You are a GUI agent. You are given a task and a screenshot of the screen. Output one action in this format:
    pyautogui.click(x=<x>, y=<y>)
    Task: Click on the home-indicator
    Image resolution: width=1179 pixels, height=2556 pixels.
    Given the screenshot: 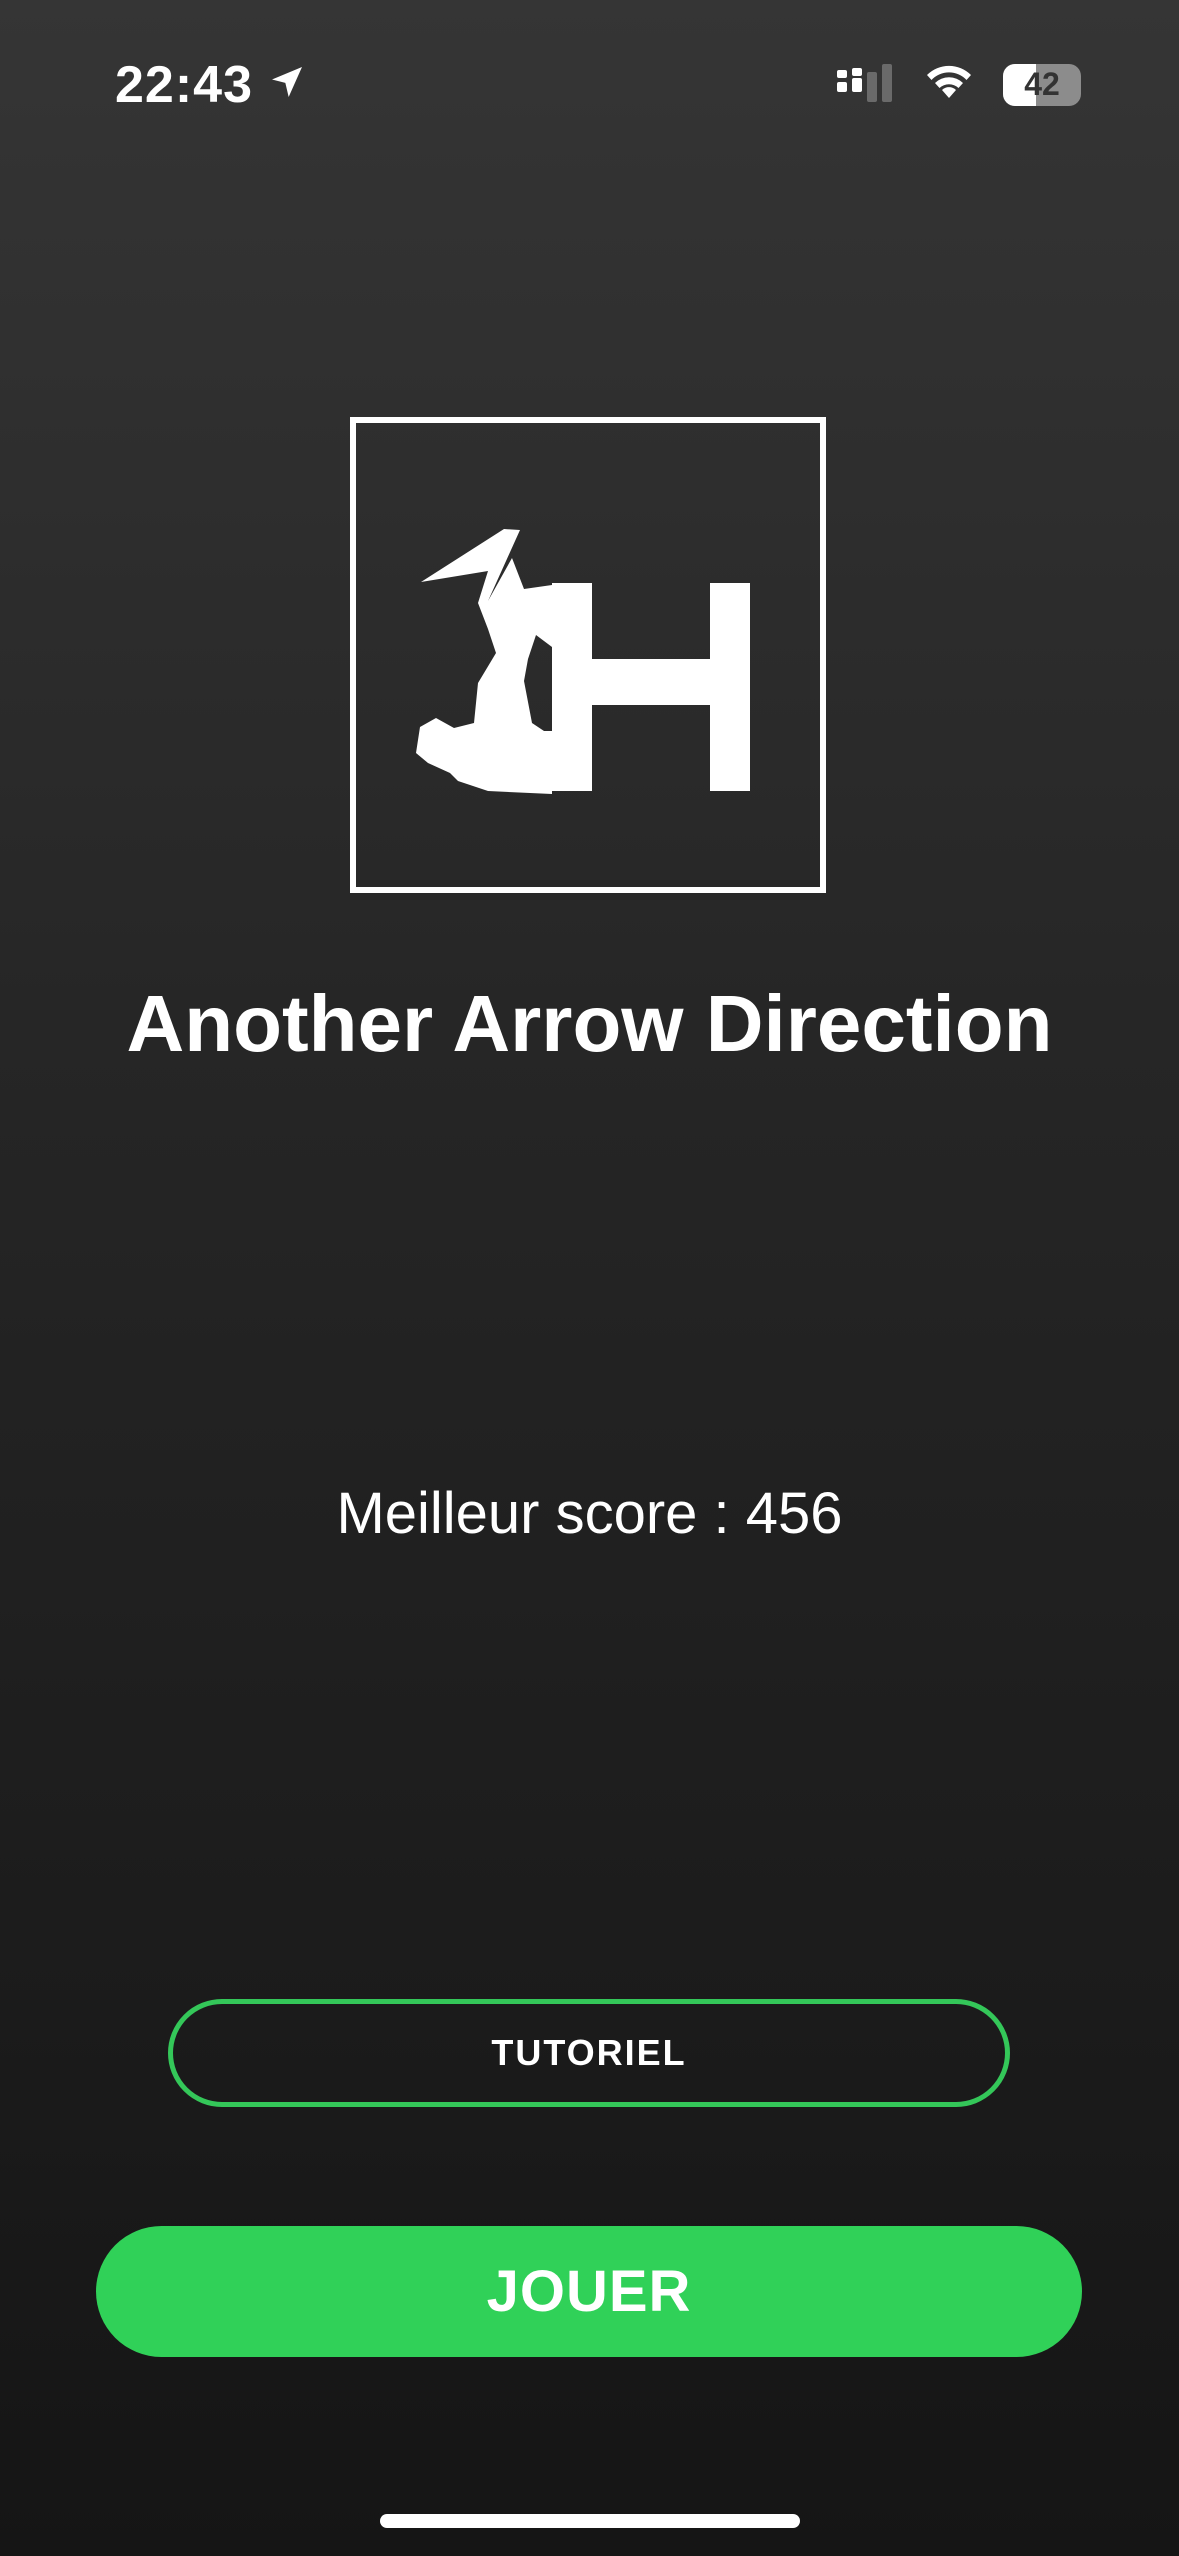 What is the action you would take?
    pyautogui.click(x=590, y=2521)
    